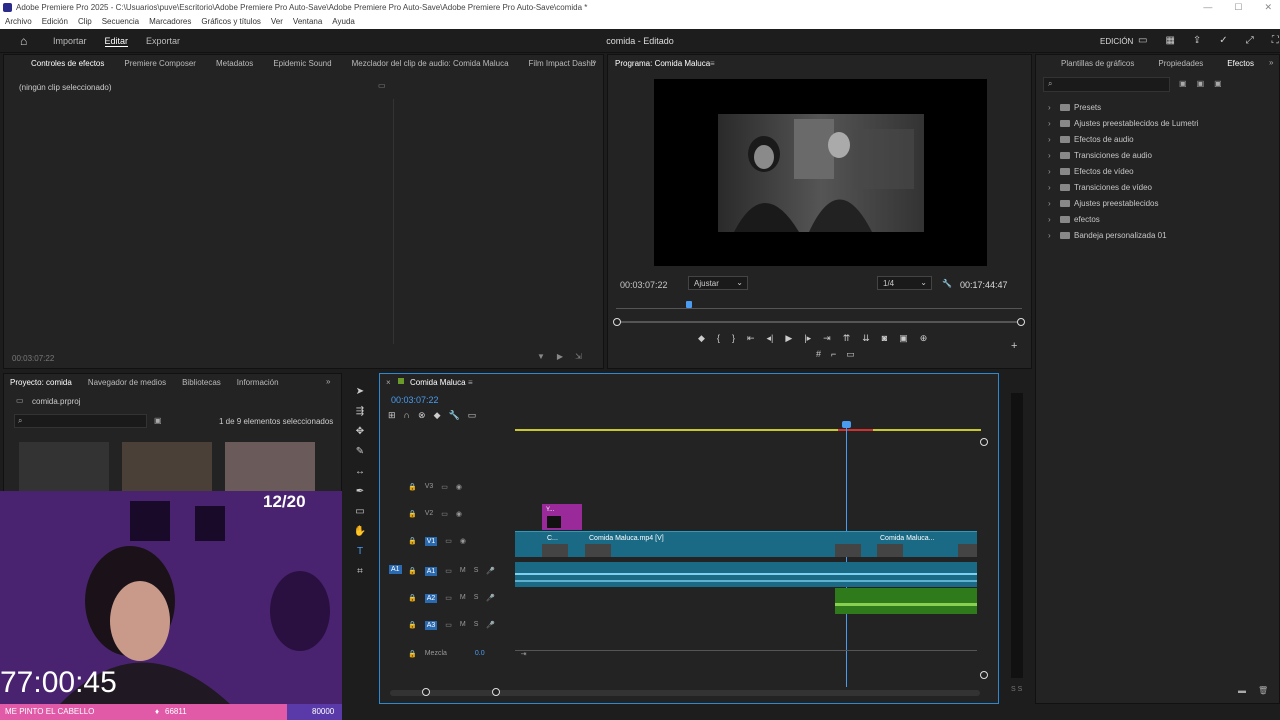 This screenshot has width=1280, height=720. Describe the element at coordinates (407, 415) in the screenshot. I see `snap-icon: ∩` at that location.